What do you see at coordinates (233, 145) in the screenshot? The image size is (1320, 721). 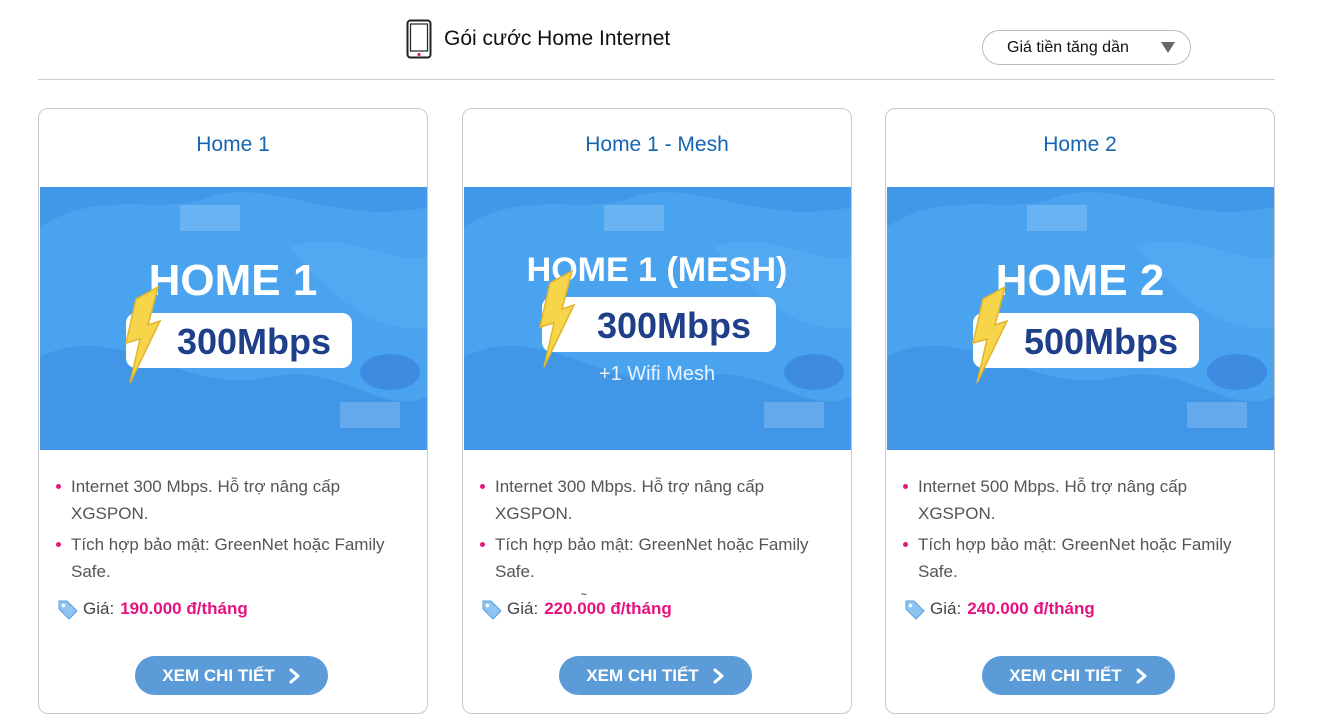 I see `plan-title: Home 1` at bounding box center [233, 145].